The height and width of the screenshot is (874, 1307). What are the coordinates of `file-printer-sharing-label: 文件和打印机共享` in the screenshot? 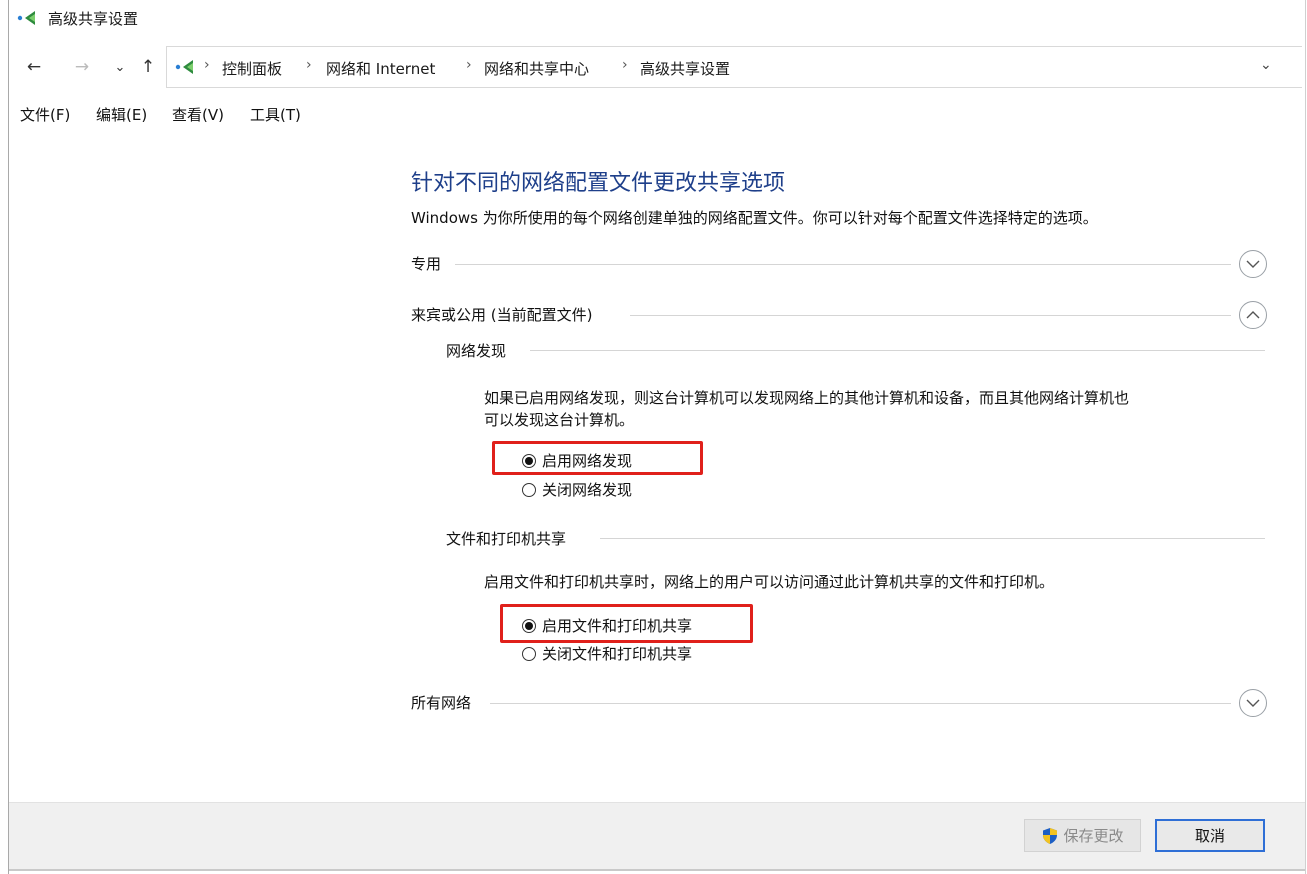 It's located at (509, 538).